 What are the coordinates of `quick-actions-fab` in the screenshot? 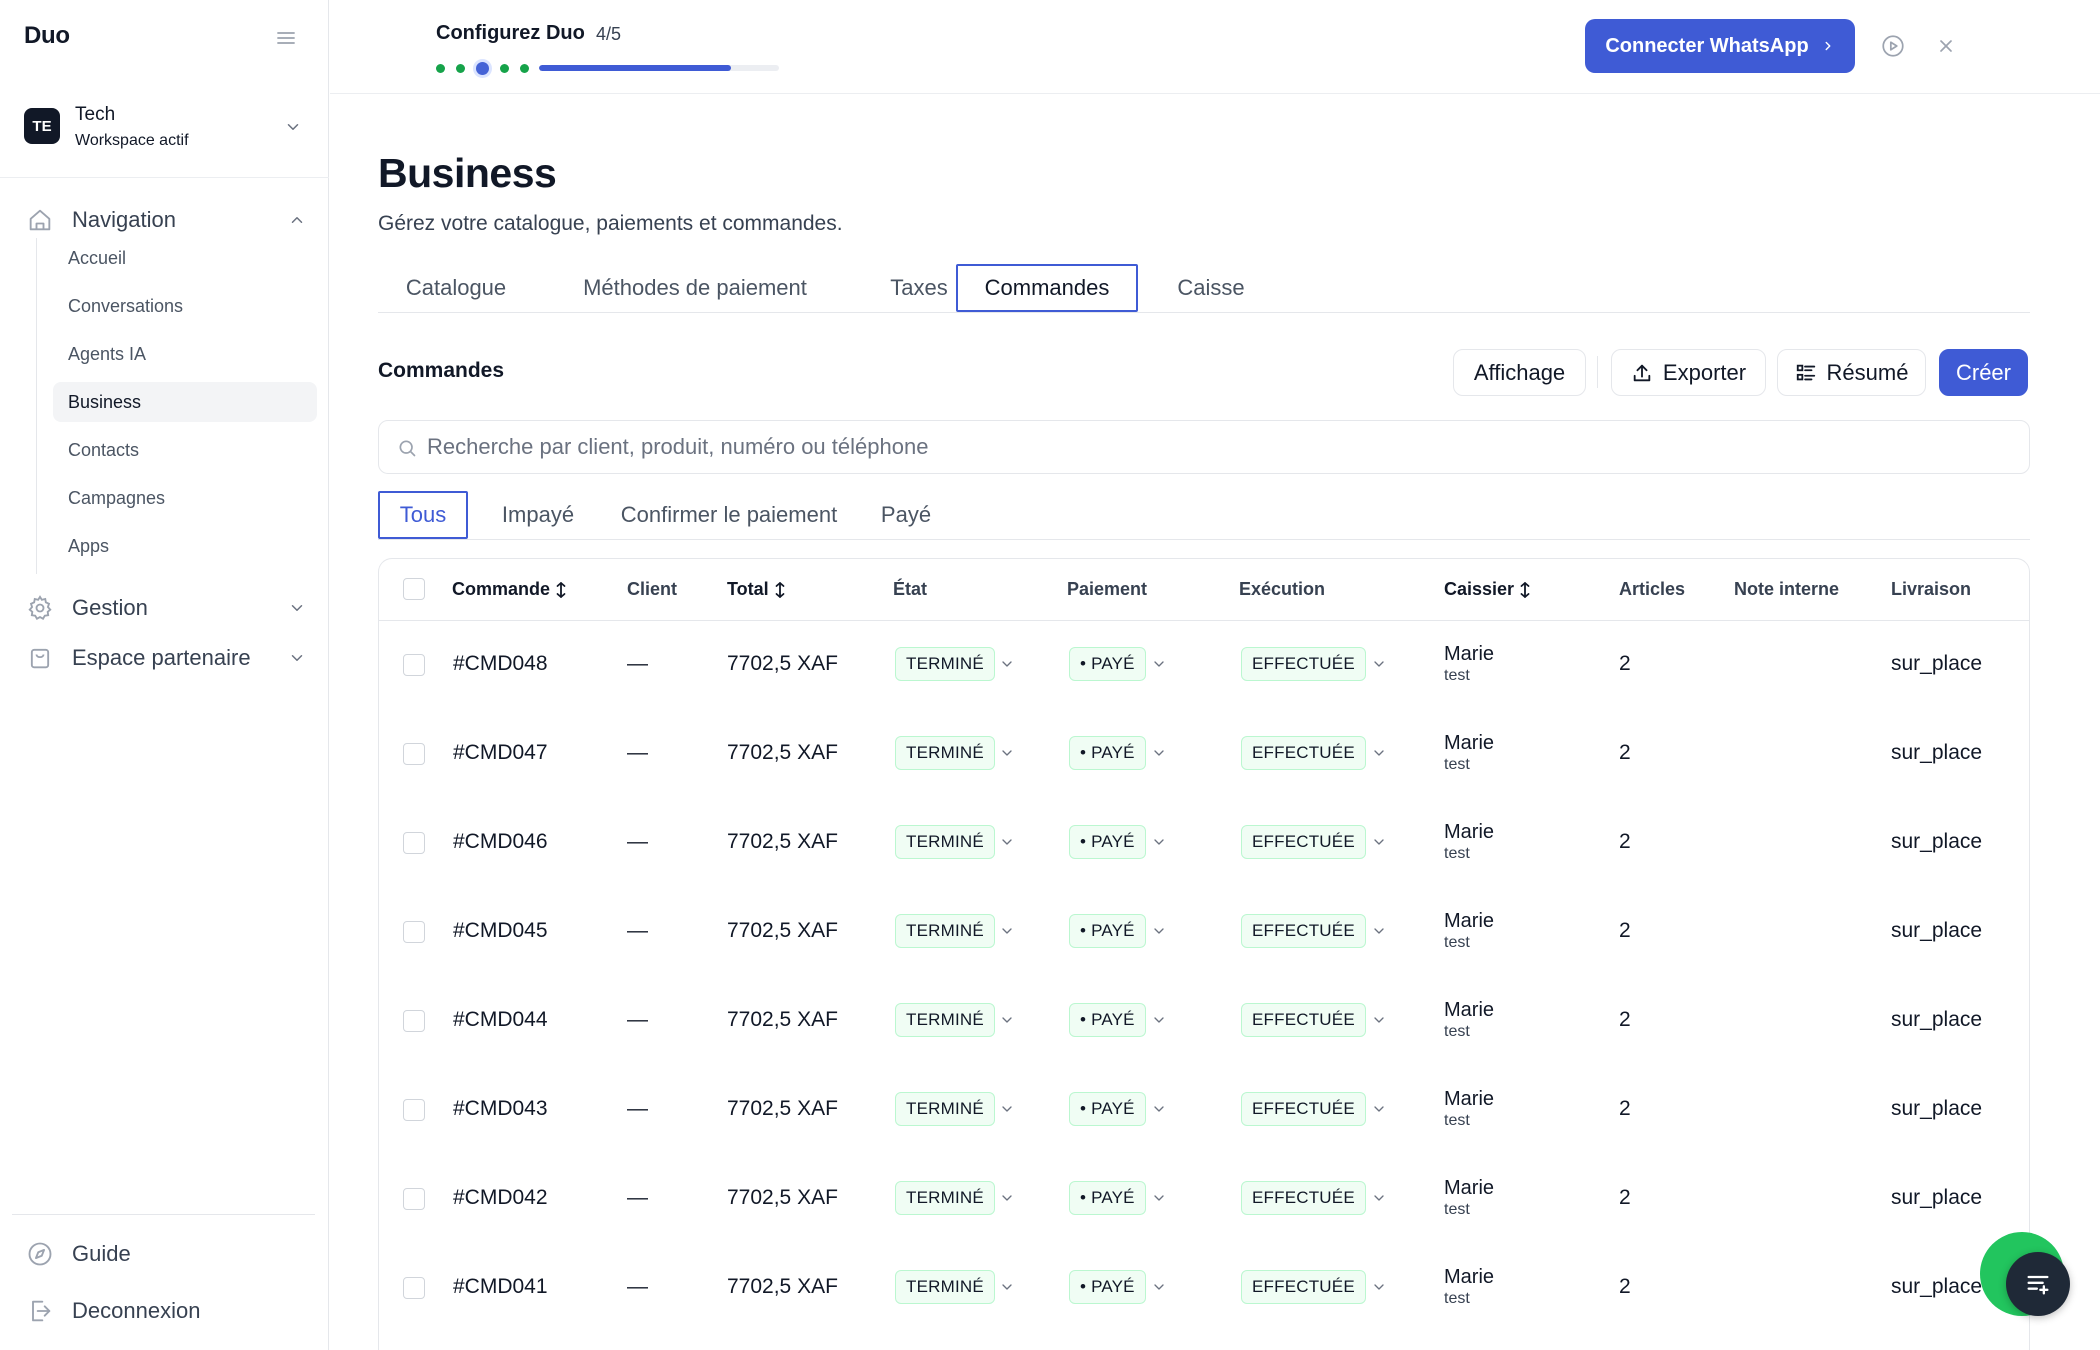 It's located at (2038, 1284).